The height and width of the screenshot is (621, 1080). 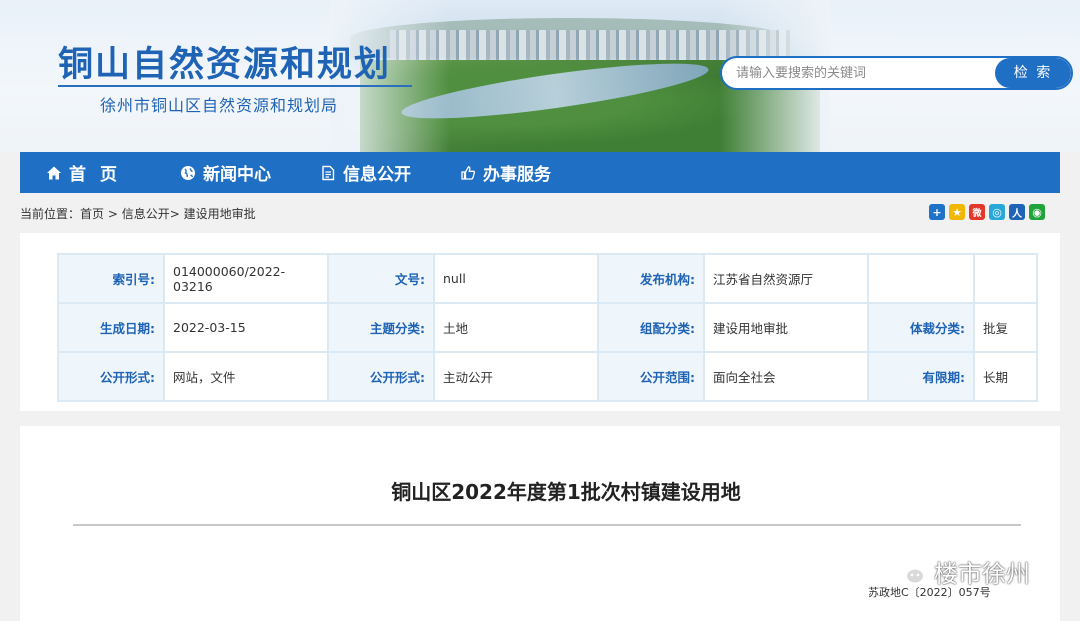 What do you see at coordinates (909, 571) in the screenshot?
I see `wechat-watermark-icon` at bounding box center [909, 571].